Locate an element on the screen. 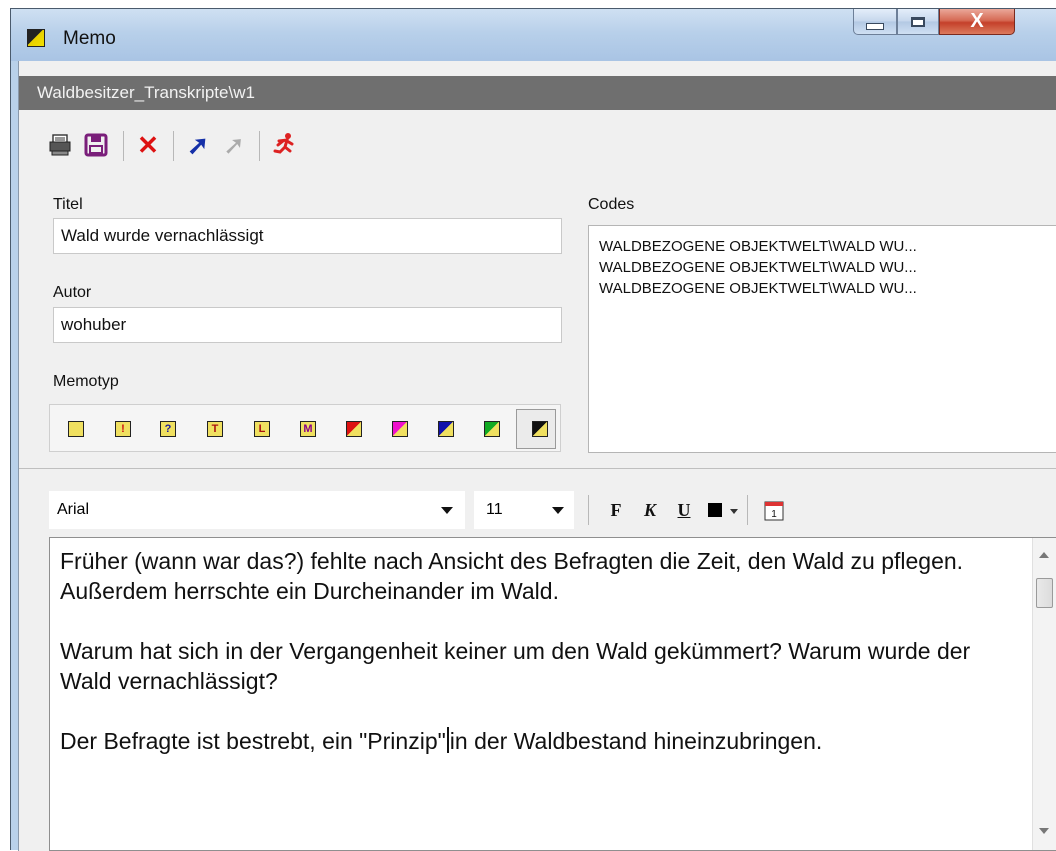  italic-button: K is located at coordinates (650, 510).